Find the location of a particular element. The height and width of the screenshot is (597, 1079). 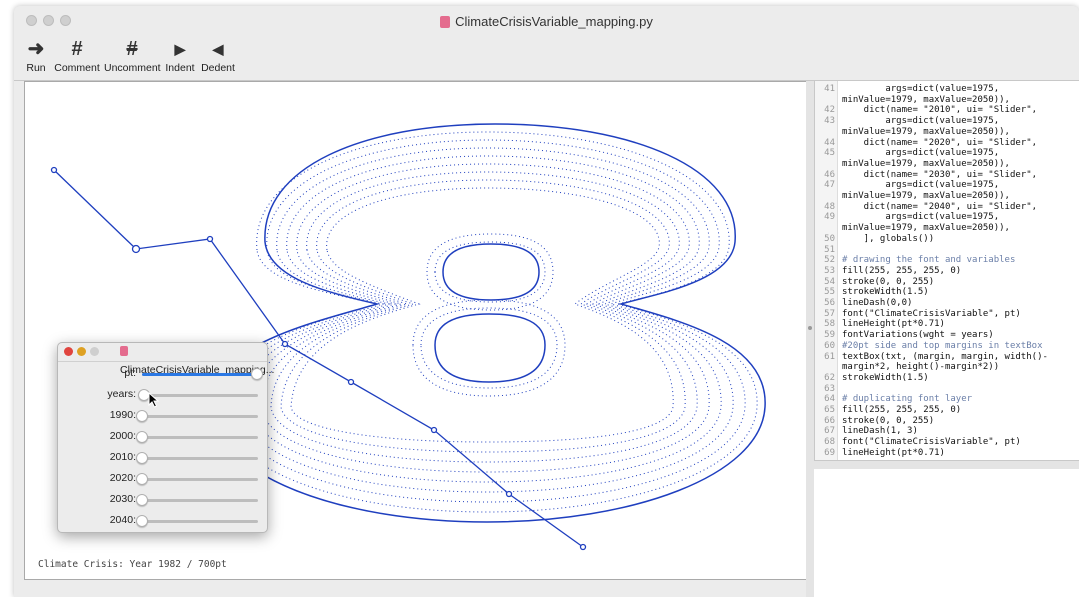

code-line: 45 args=dict(value=1975, is located at coordinates (947, 153).